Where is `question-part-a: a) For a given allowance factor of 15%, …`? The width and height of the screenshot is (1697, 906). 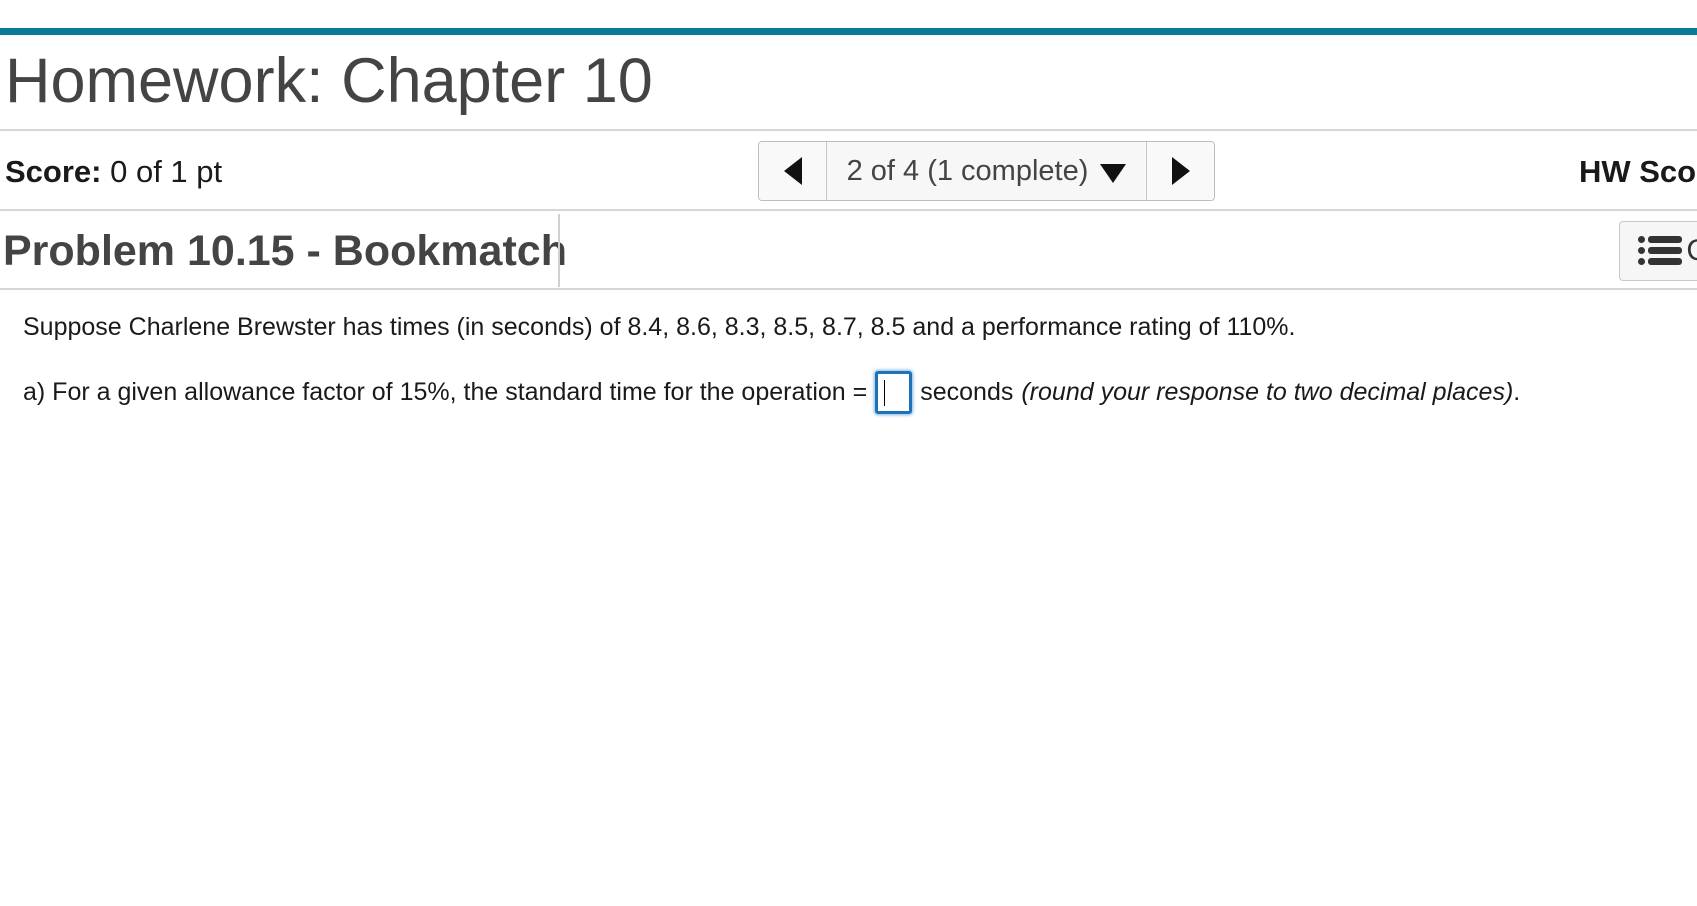
question-part-a: a) For a given allowance factor of 15%, … is located at coordinates (771, 392).